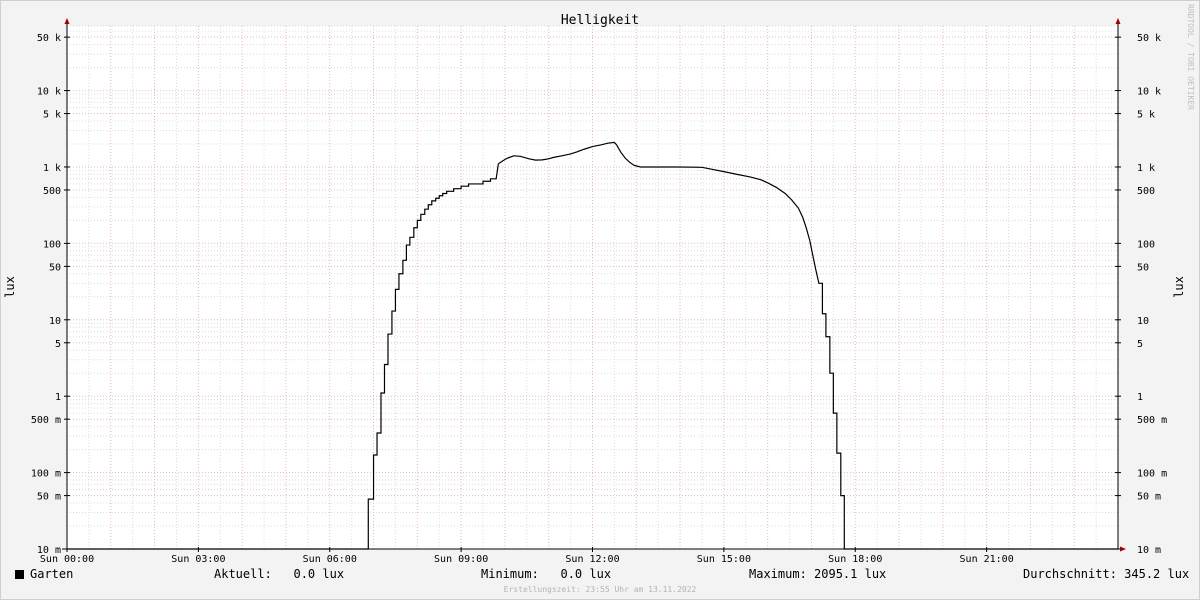  I want to click on y-tick-label-left: 500 m, so click(46, 420).